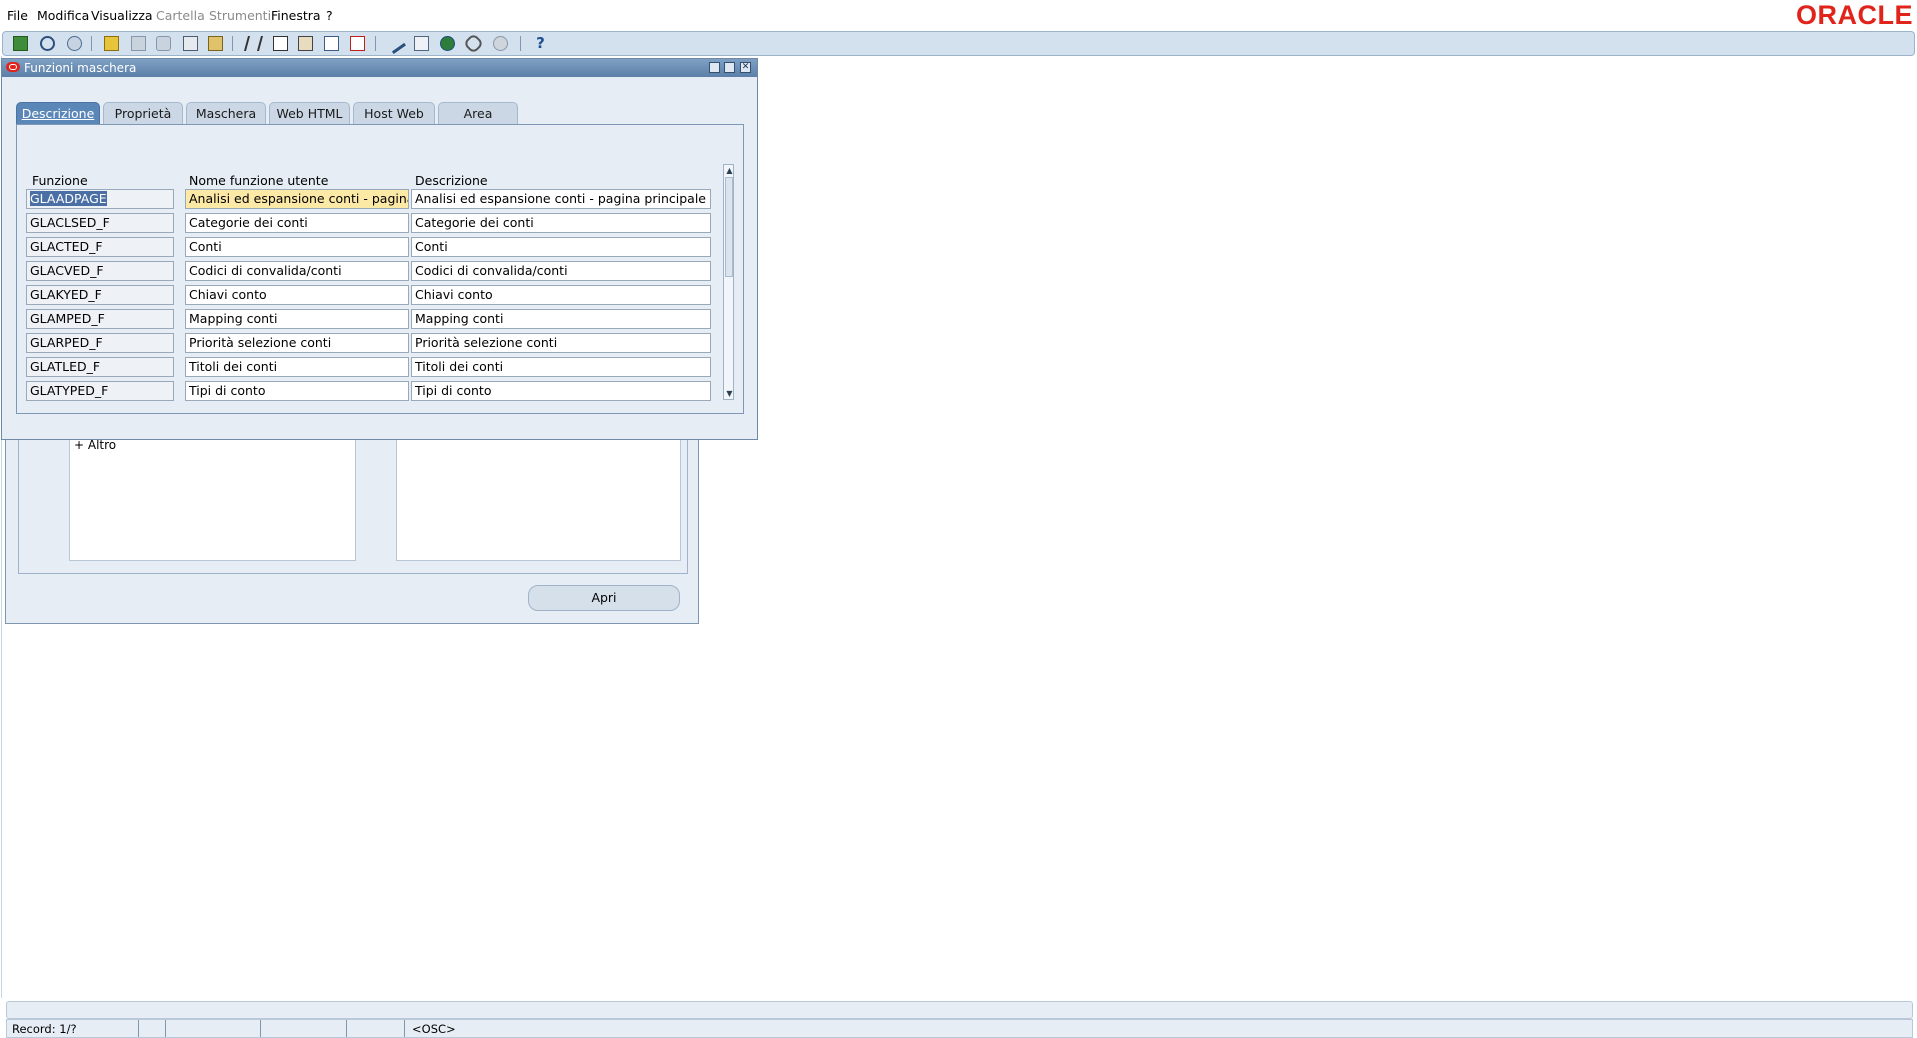  What do you see at coordinates (100, 319) in the screenshot?
I see `function-code-field: GLAMPED_F` at bounding box center [100, 319].